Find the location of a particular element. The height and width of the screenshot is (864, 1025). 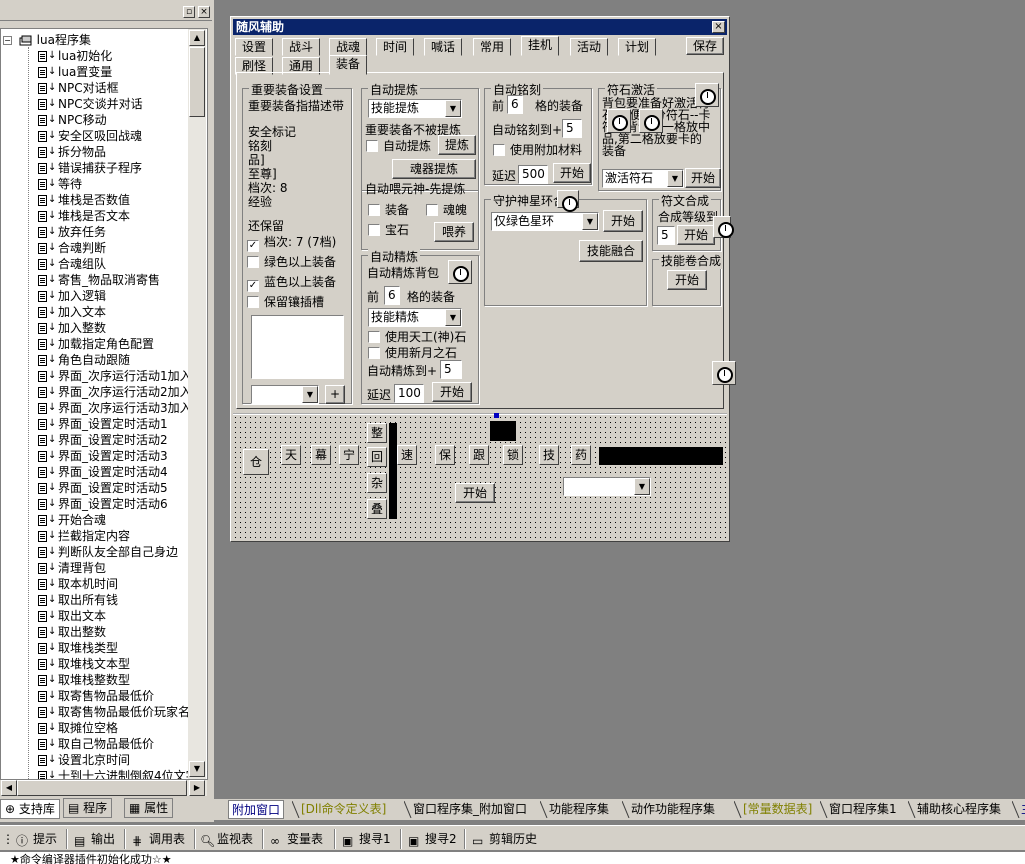

add-button: + is located at coordinates (335, 394).